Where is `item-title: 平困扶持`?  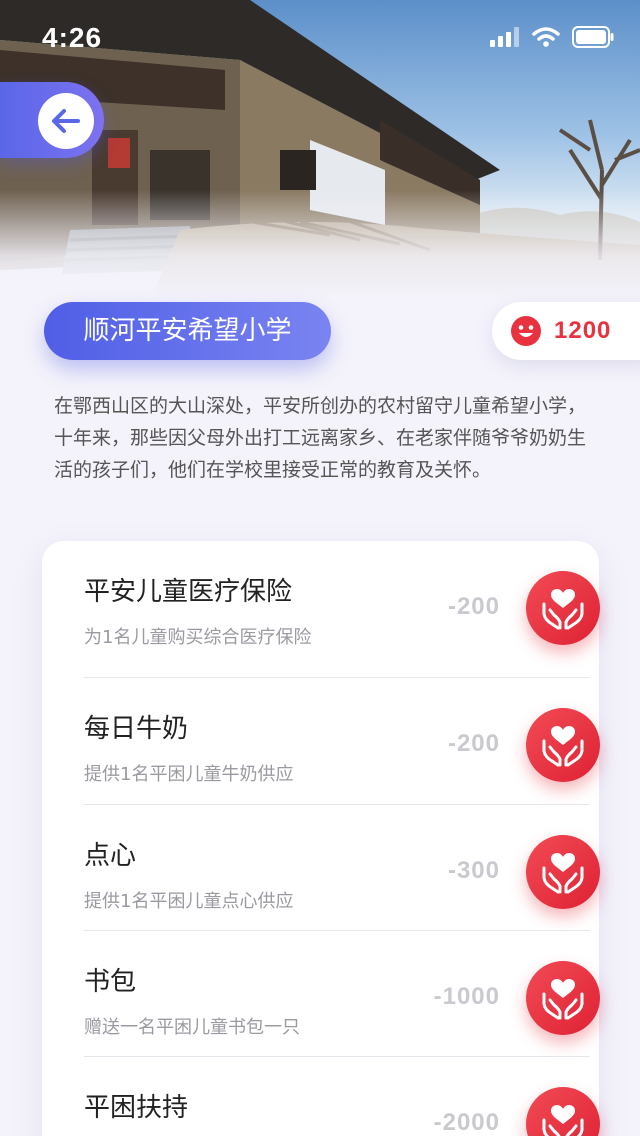
item-title: 平困扶持 is located at coordinates (136, 1108).